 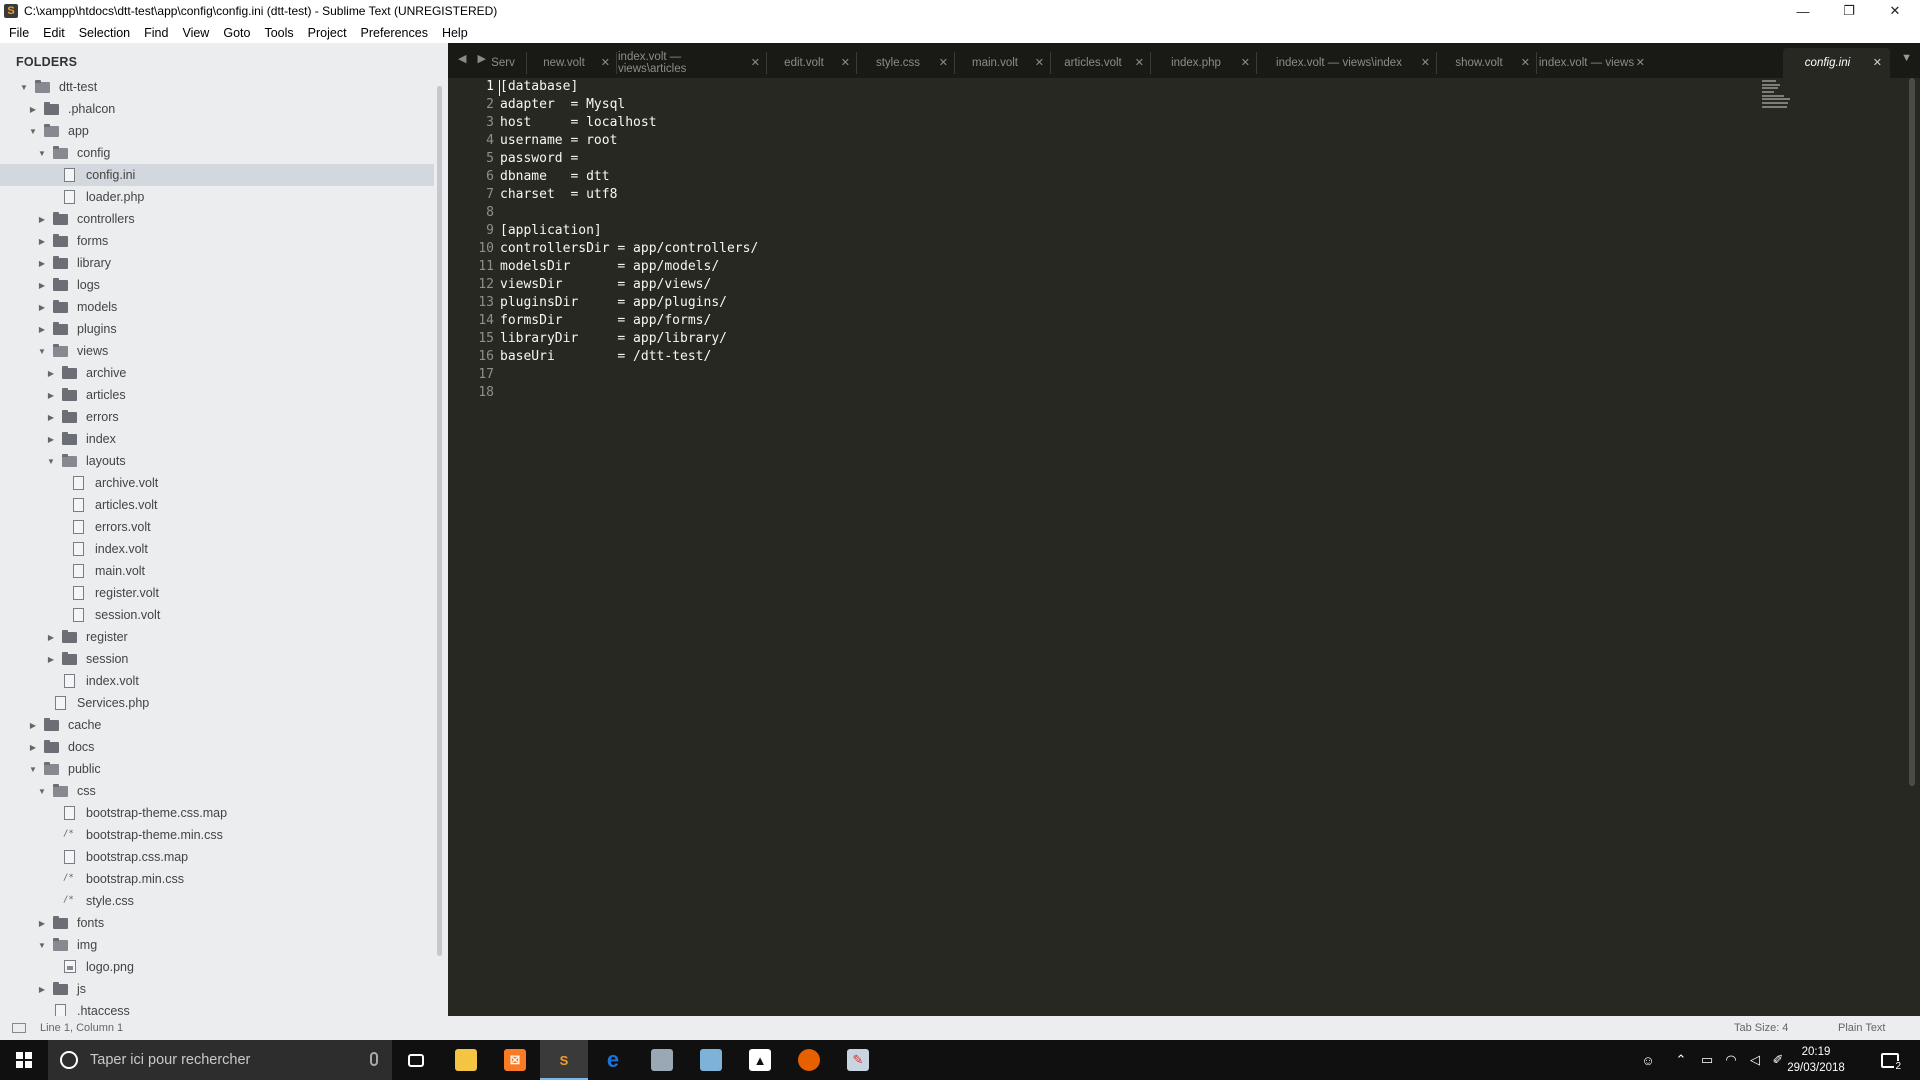 What do you see at coordinates (278, 33) in the screenshot?
I see `menu-tools: Tools` at bounding box center [278, 33].